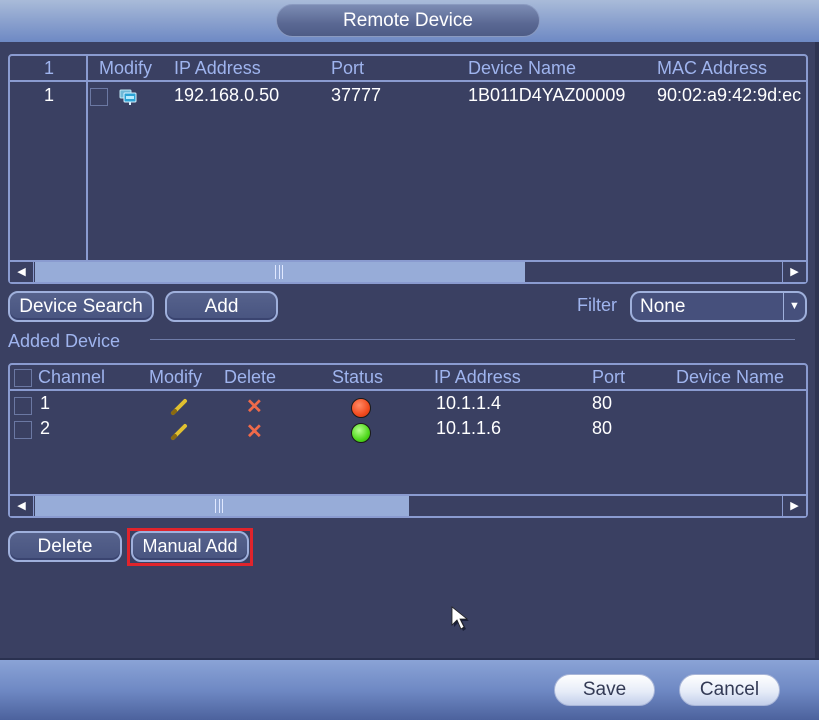  What do you see at coordinates (64, 341) in the screenshot?
I see `added-device-title: Added Device` at bounding box center [64, 341].